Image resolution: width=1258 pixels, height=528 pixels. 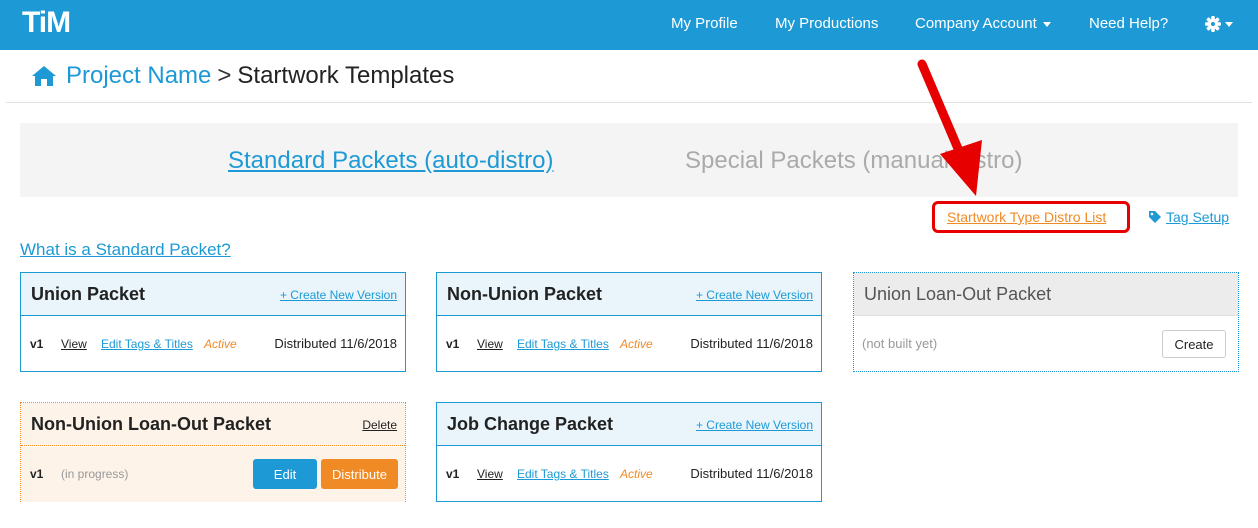 What do you see at coordinates (346, 75) in the screenshot?
I see `page-title: Startwork Templates` at bounding box center [346, 75].